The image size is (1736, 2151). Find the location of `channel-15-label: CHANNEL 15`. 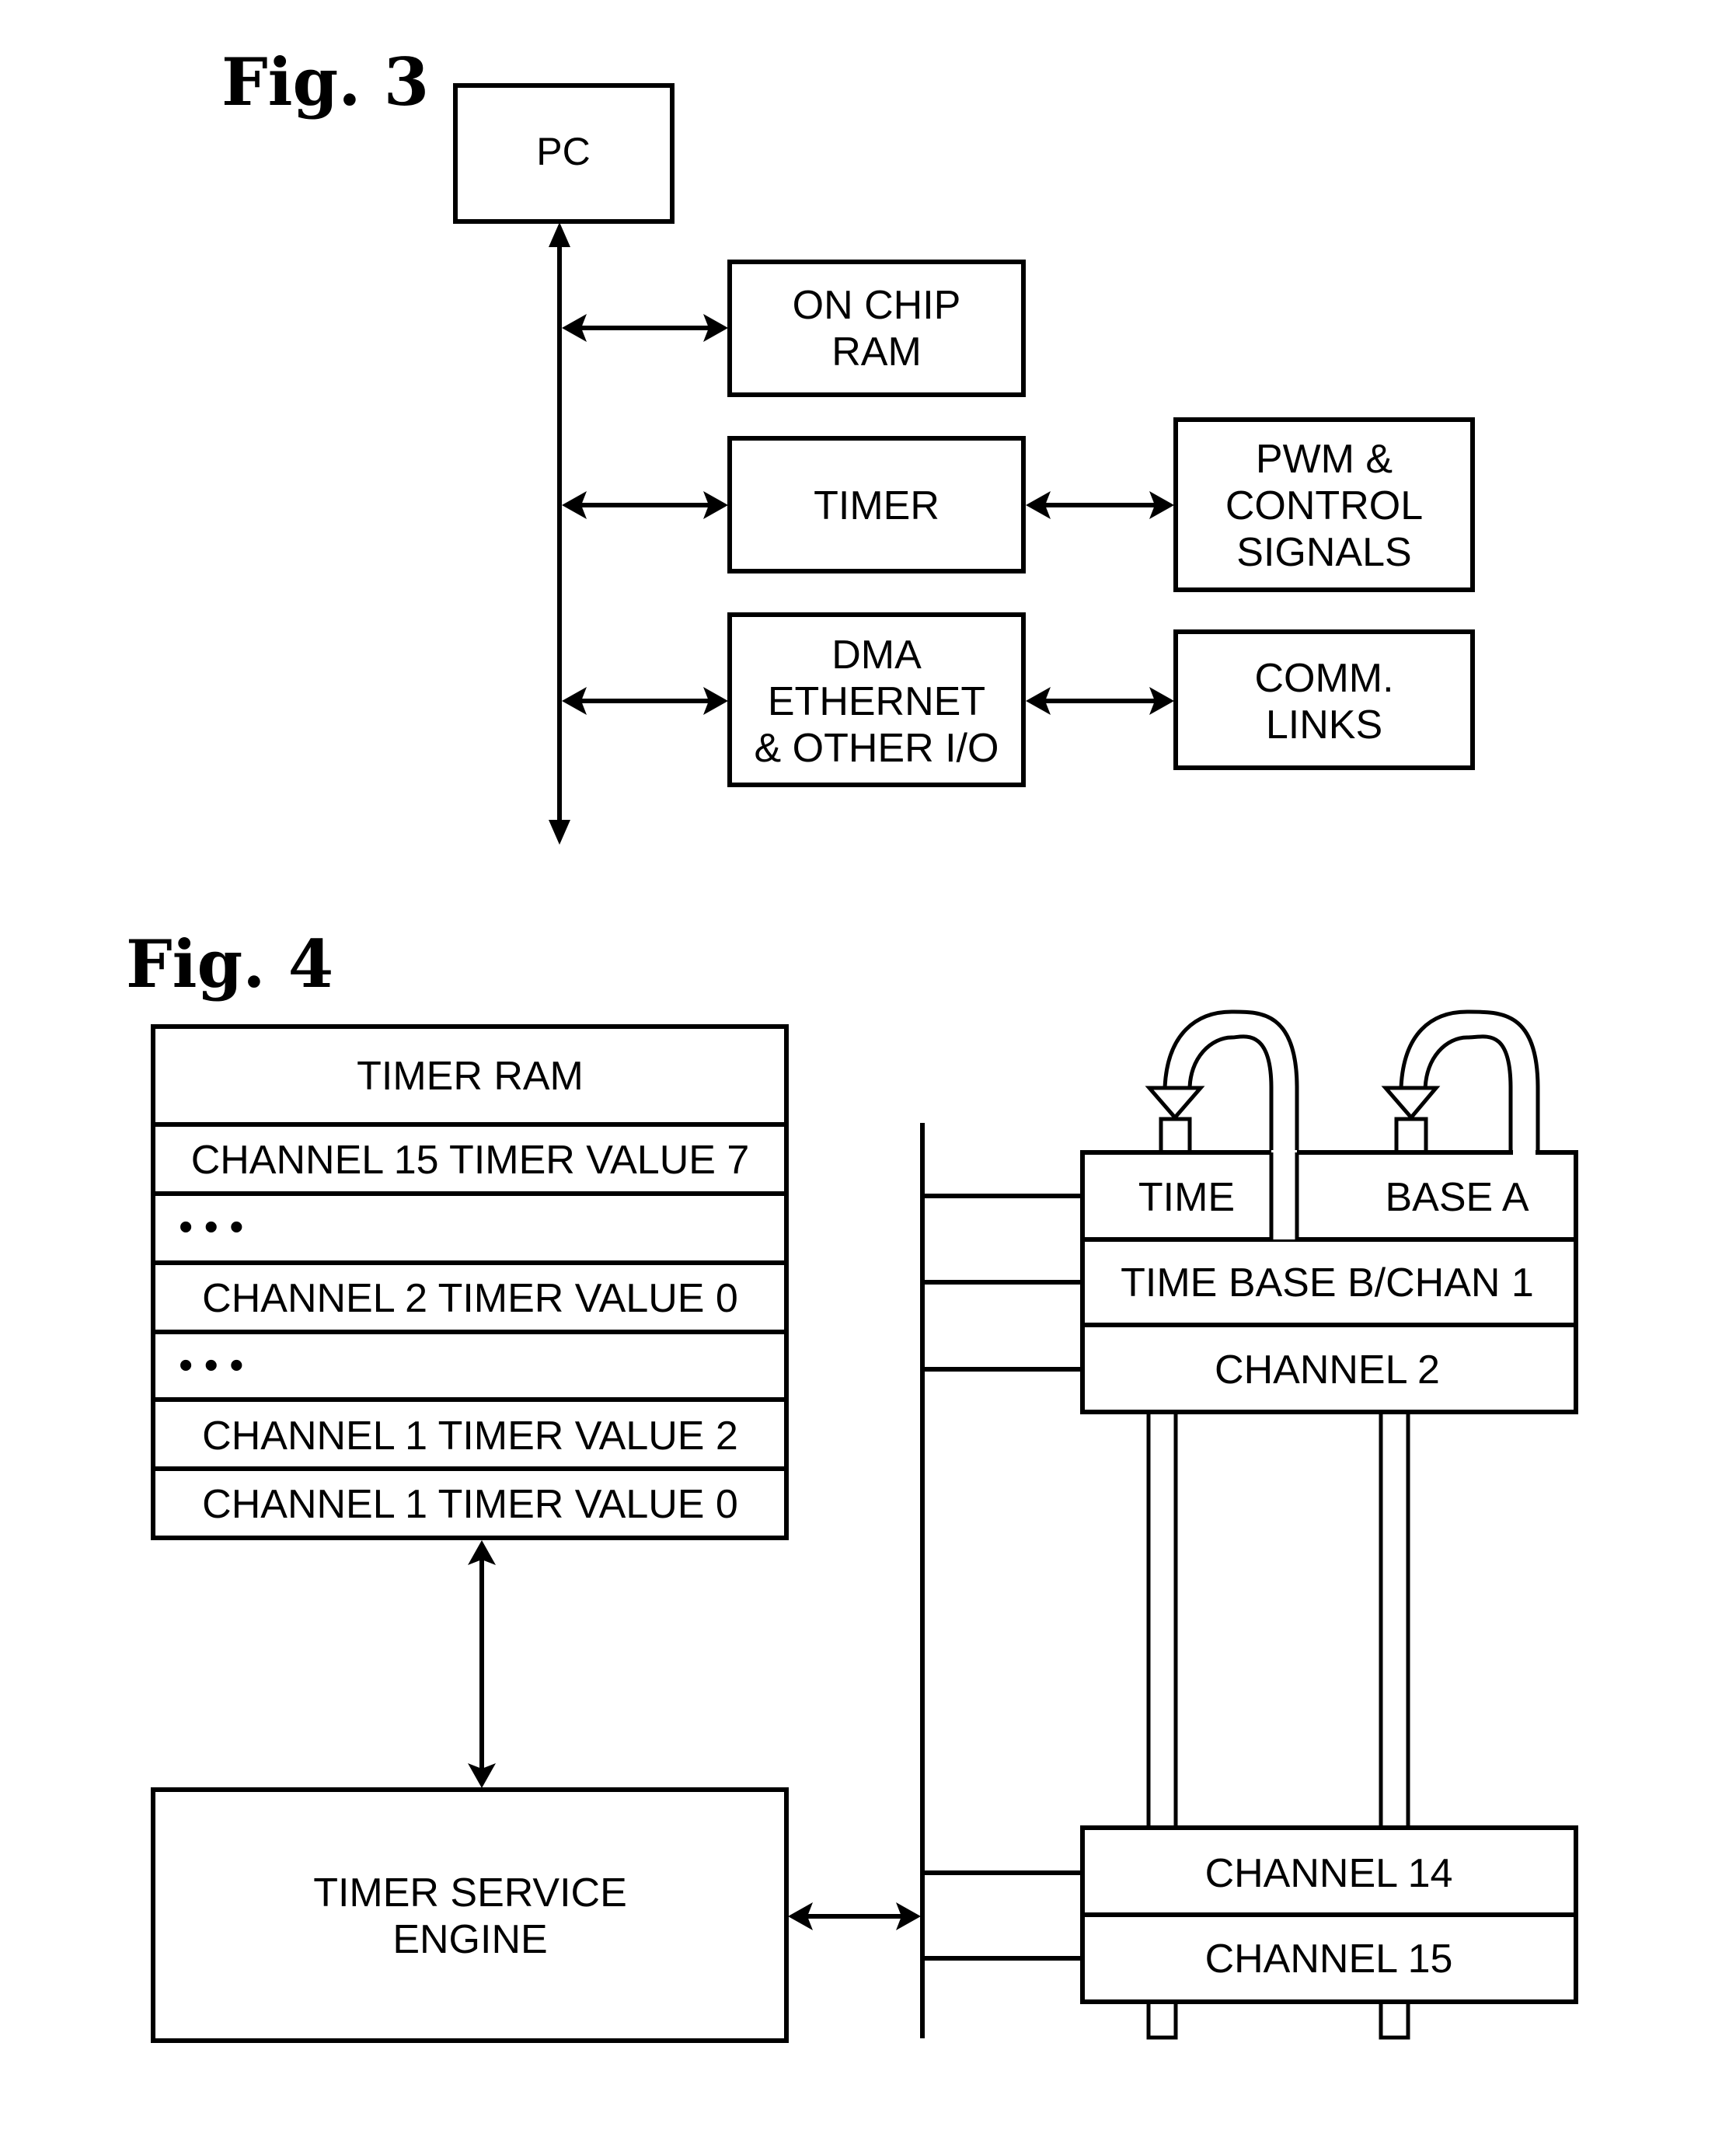

channel-15-label: CHANNEL 15 is located at coordinates (1329, 1960).